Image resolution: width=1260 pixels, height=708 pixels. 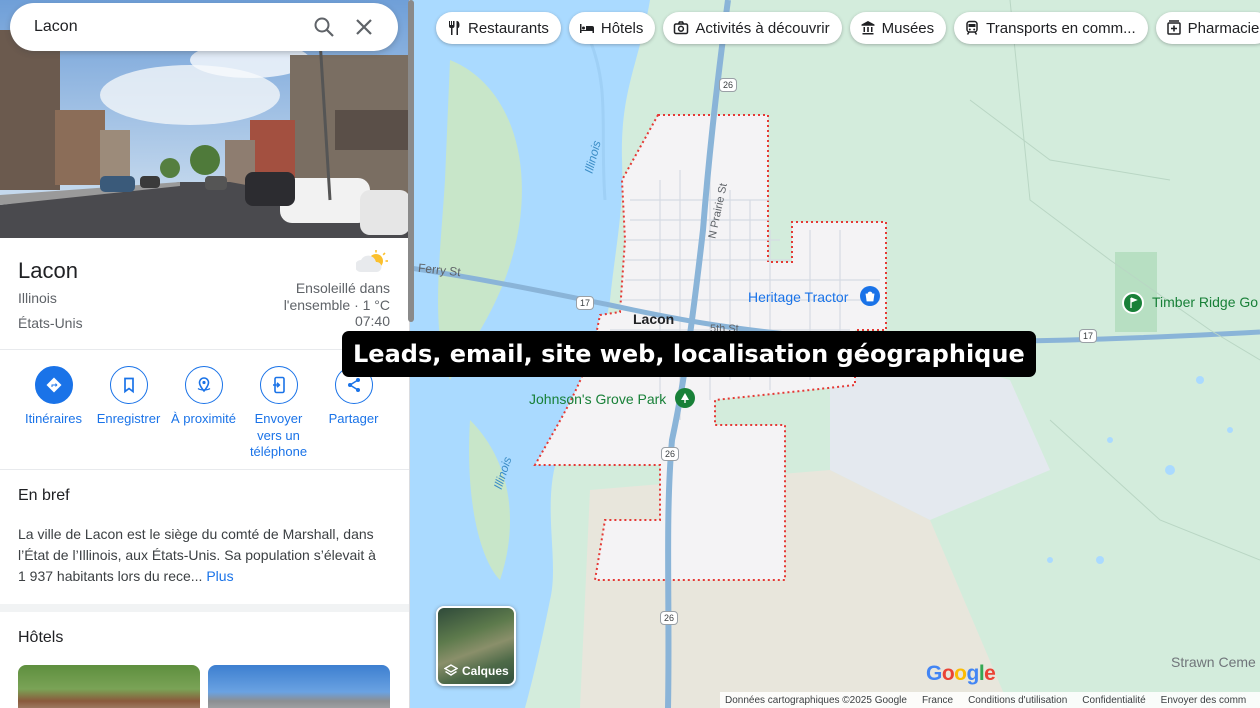 What do you see at coordinates (204, 660) in the screenshot?
I see `hotels-section: Hôtels` at bounding box center [204, 660].